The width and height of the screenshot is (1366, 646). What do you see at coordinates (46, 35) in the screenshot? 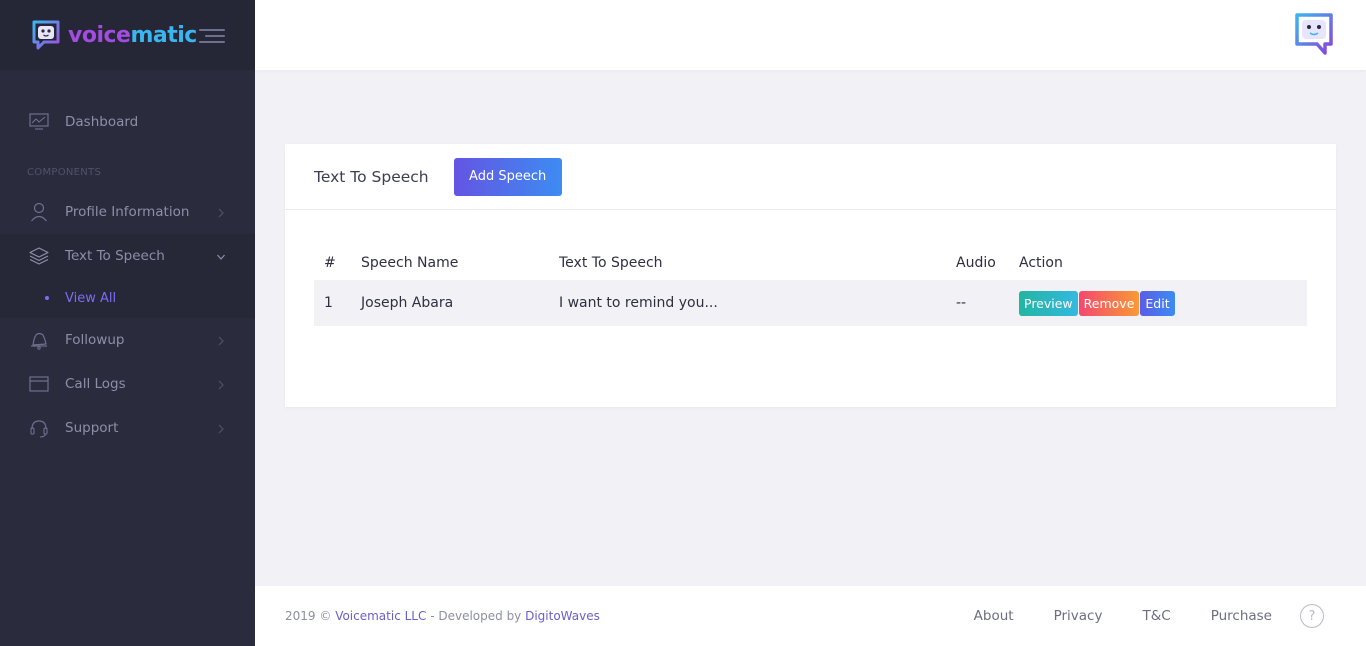
I see `voicematic-bot-logo-icon` at bounding box center [46, 35].